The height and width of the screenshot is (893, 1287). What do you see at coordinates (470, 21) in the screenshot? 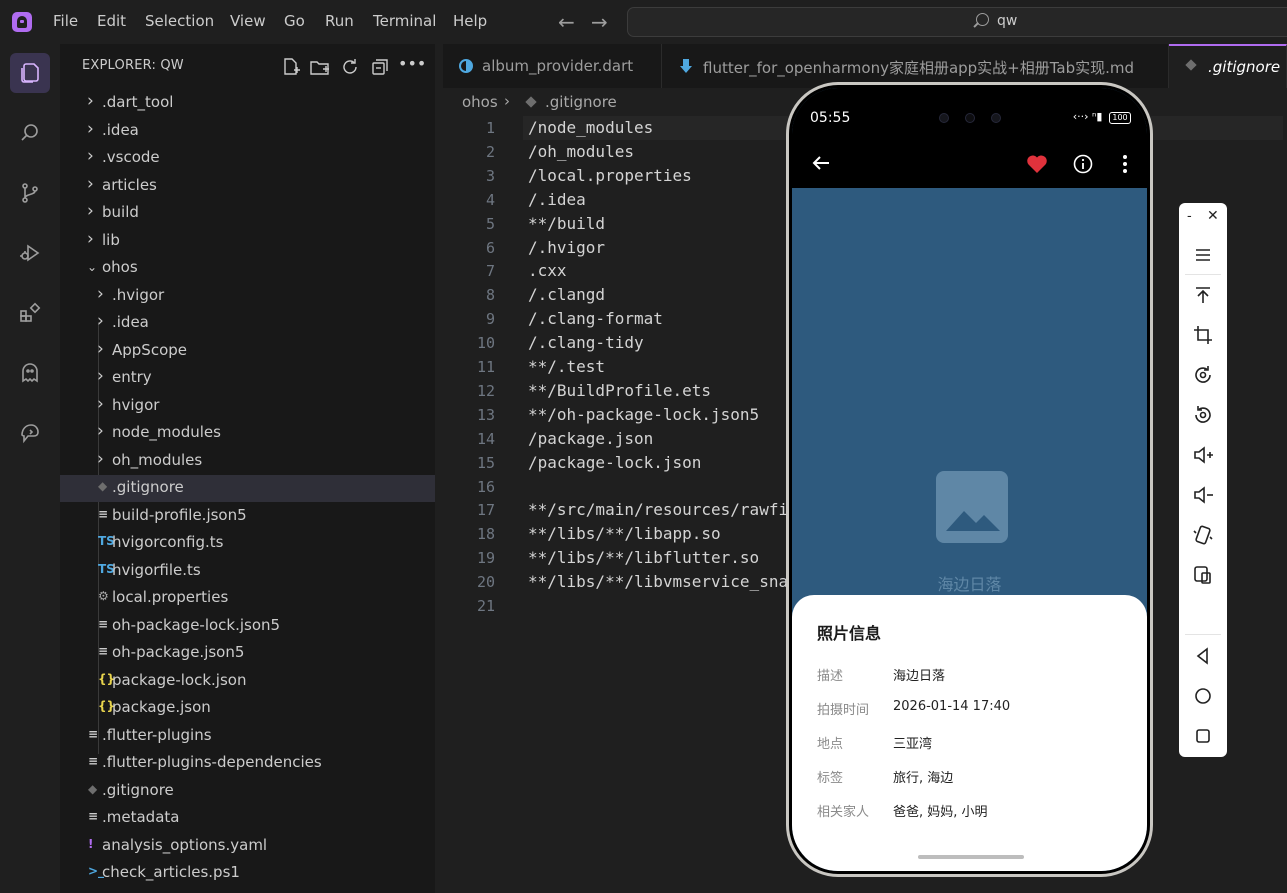
I see `menu-help: Help` at bounding box center [470, 21].